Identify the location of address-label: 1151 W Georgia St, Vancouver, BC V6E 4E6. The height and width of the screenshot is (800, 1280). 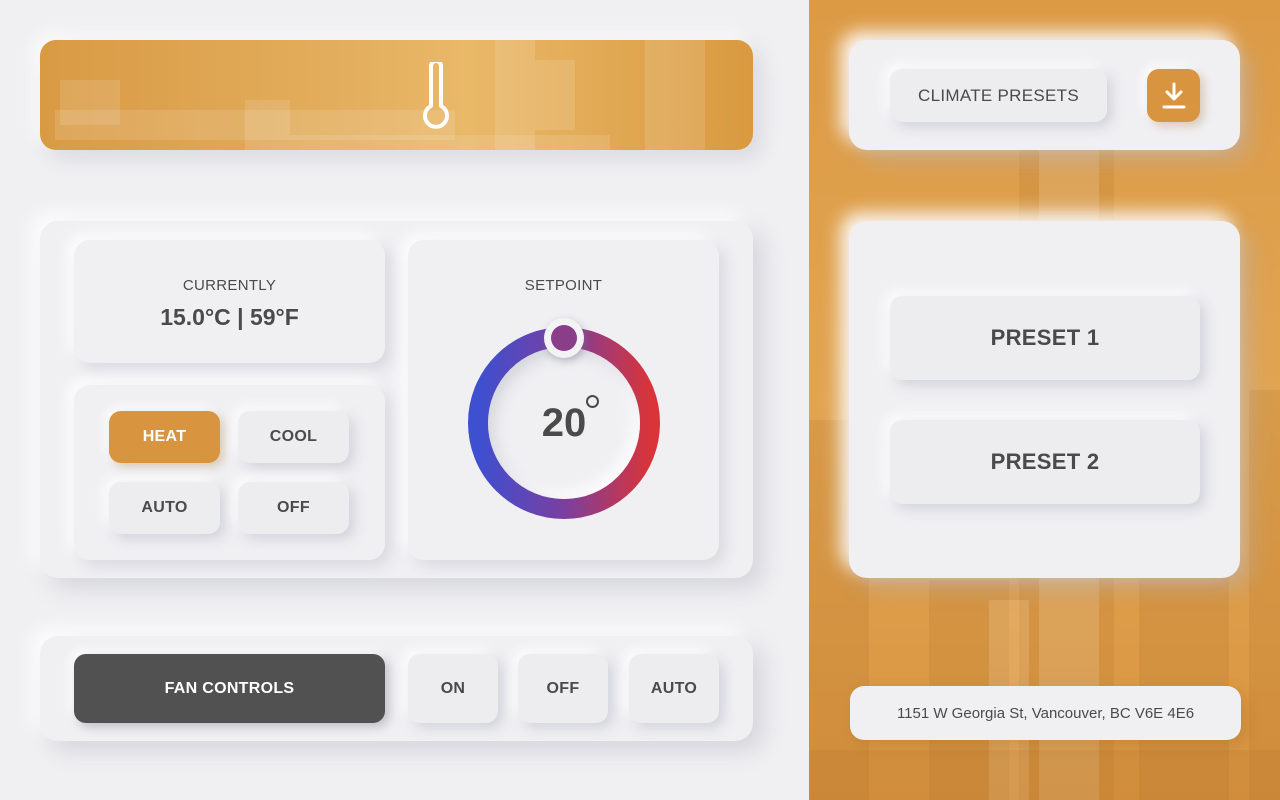
(1045, 713).